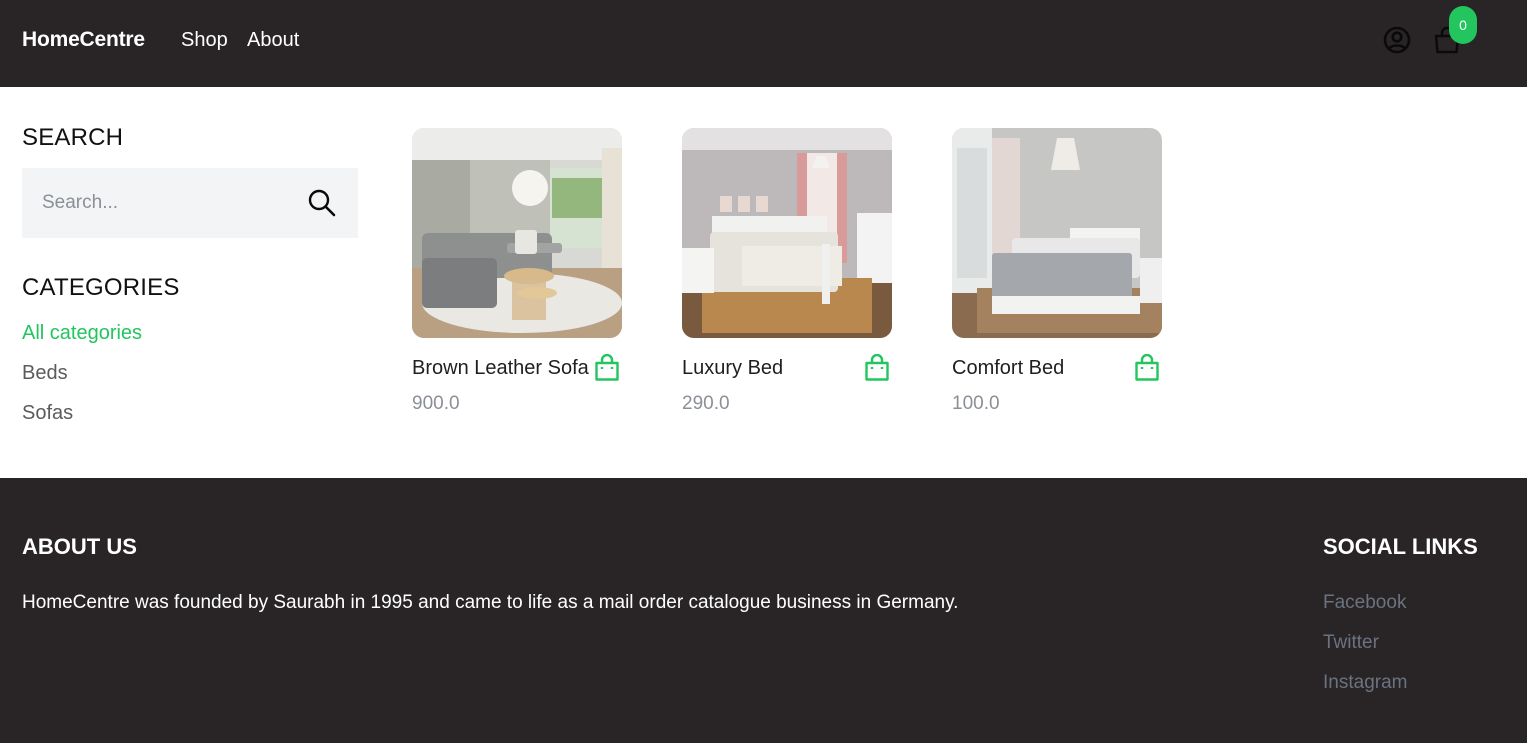 Image resolution: width=1527 pixels, height=743 pixels. I want to click on product-card: Luxury Bed 290.0, so click(787, 278).